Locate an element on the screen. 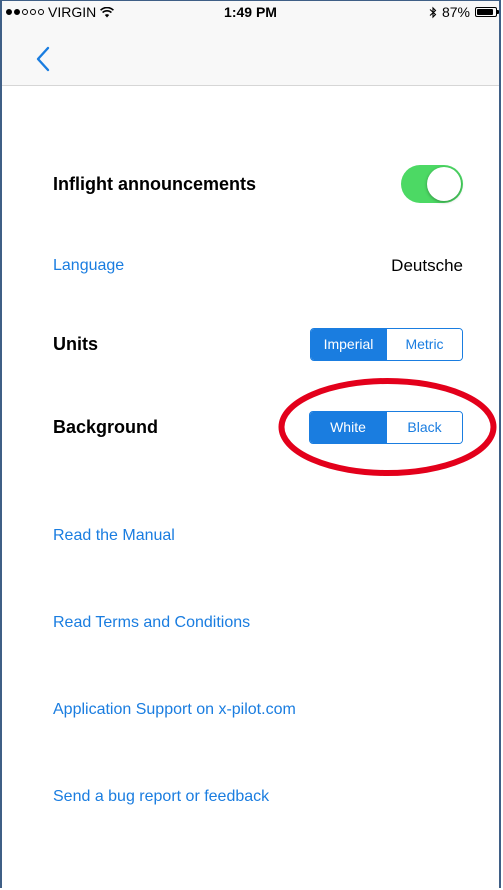 Image resolution: width=503 pixels, height=890 pixels. units-segmented-control: Imperial Metric is located at coordinates (386, 344).